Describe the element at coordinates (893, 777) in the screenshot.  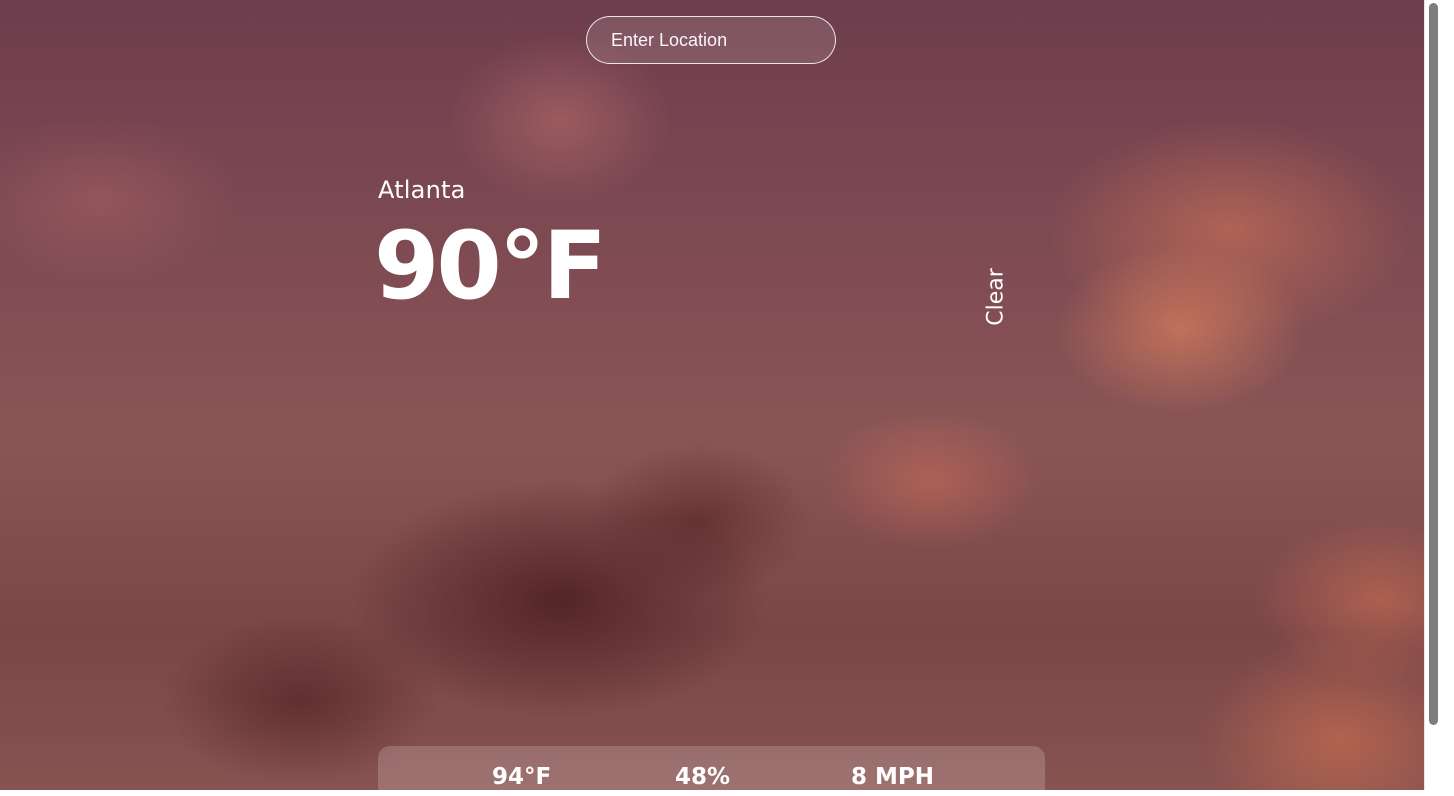
I see `wind-speed-value: 8 MPH` at that location.